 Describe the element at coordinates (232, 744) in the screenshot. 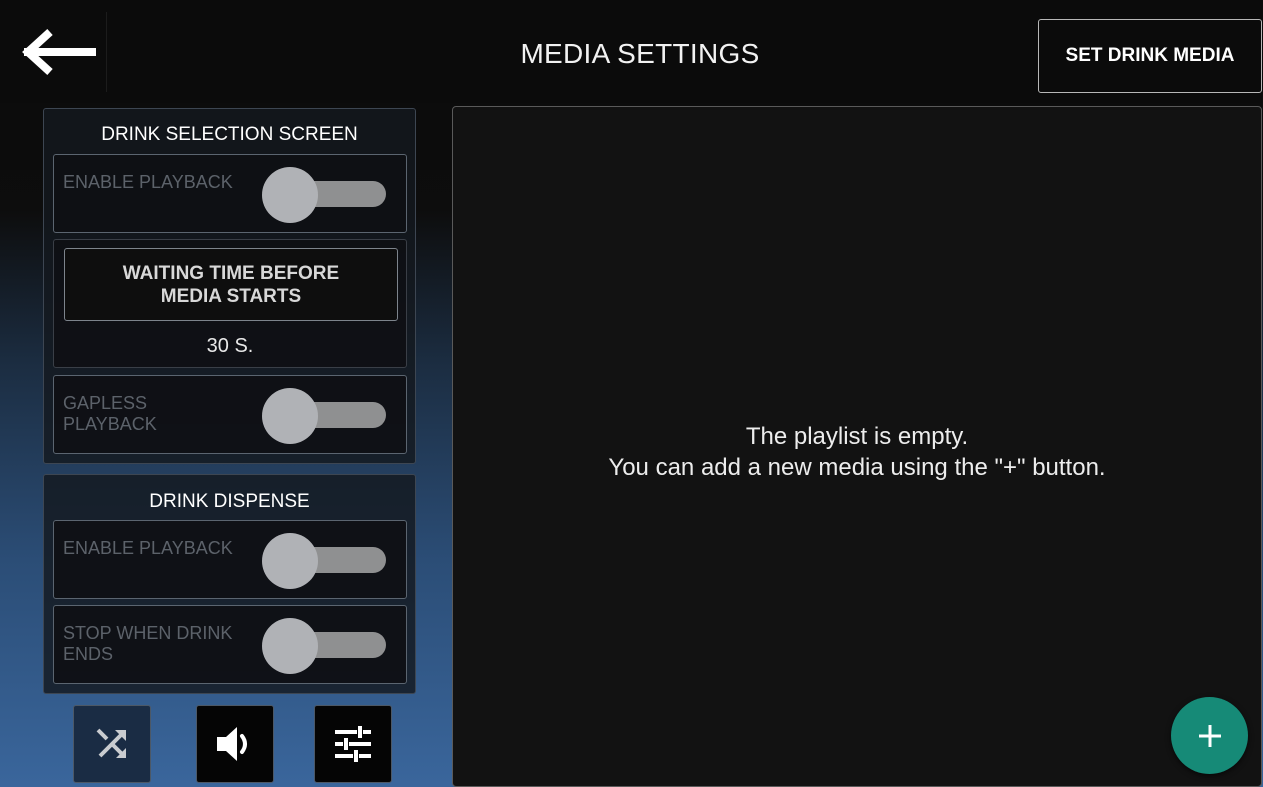

I see `volume-icon` at that location.